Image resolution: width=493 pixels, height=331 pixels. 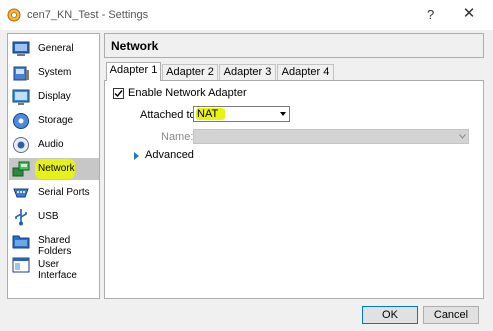 What do you see at coordinates (57, 270) in the screenshot?
I see `sidebar-item-label: User Interface` at bounding box center [57, 270].